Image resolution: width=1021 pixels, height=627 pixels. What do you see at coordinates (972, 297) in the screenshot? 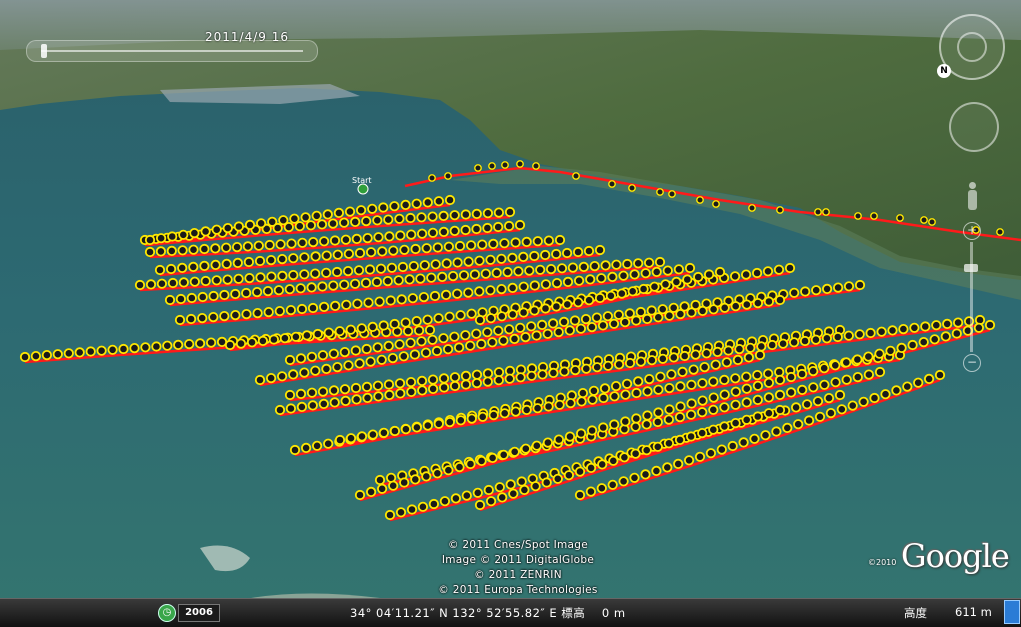
I see `zoom-slider: + −` at bounding box center [972, 297].